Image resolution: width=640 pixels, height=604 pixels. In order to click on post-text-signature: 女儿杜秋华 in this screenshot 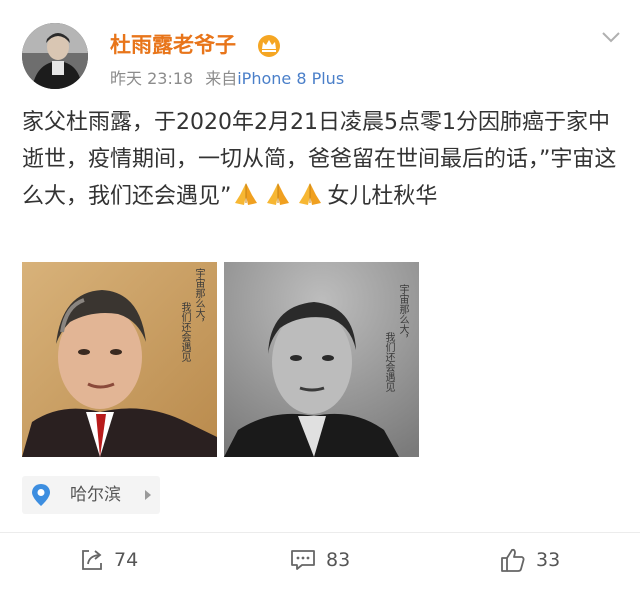, I will do `click(382, 196)`.